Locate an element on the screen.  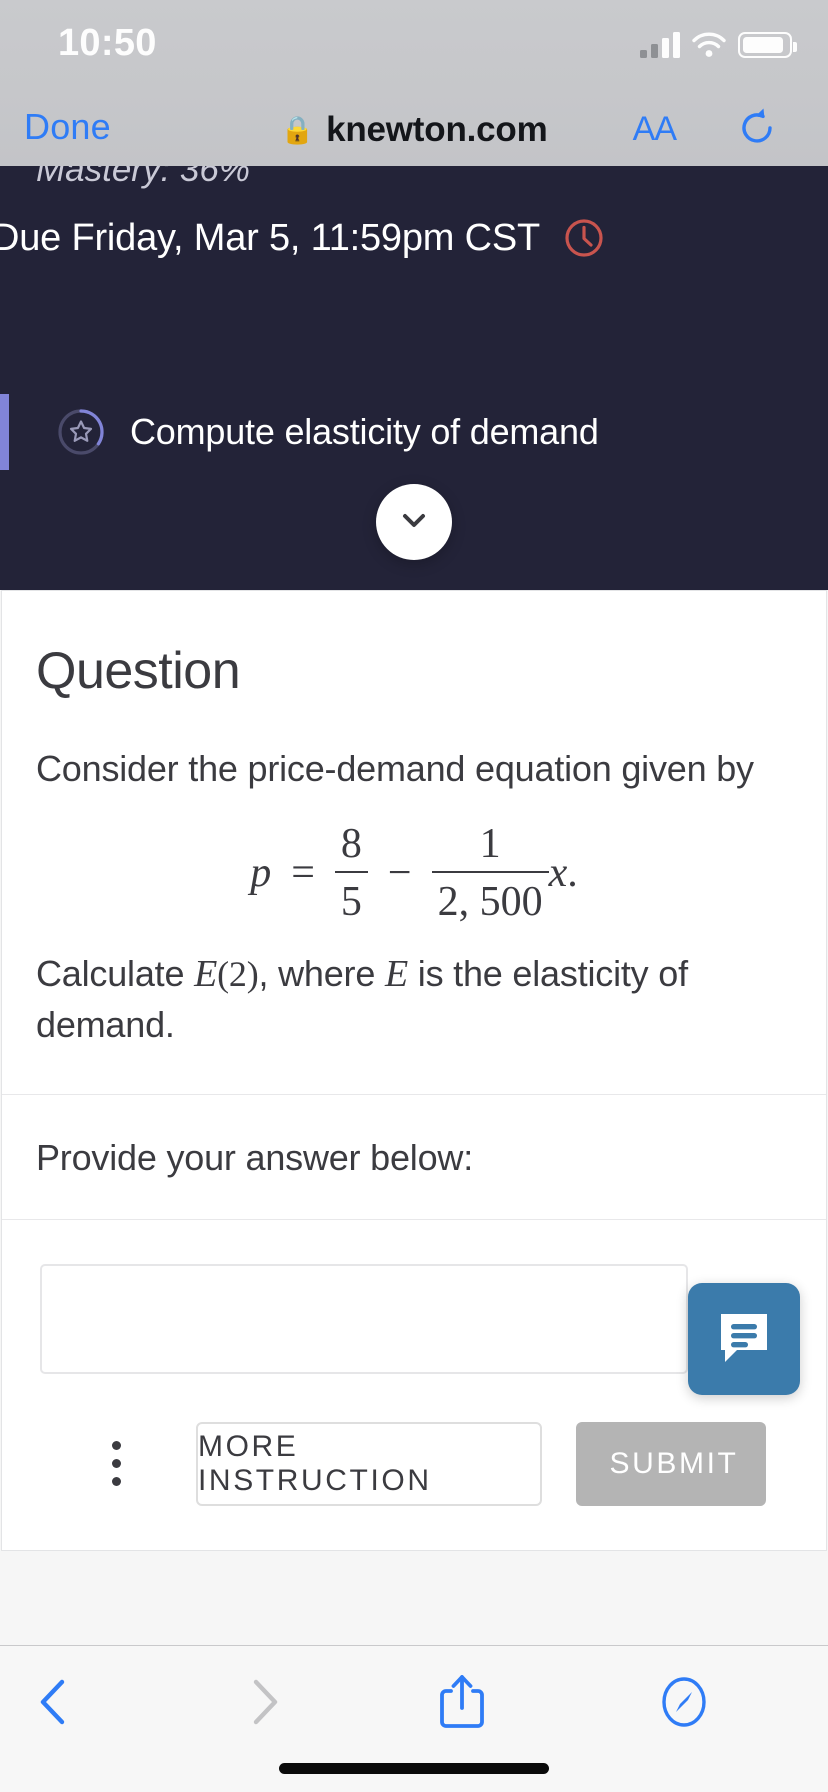
clock-icon is located at coordinates (584, 238).